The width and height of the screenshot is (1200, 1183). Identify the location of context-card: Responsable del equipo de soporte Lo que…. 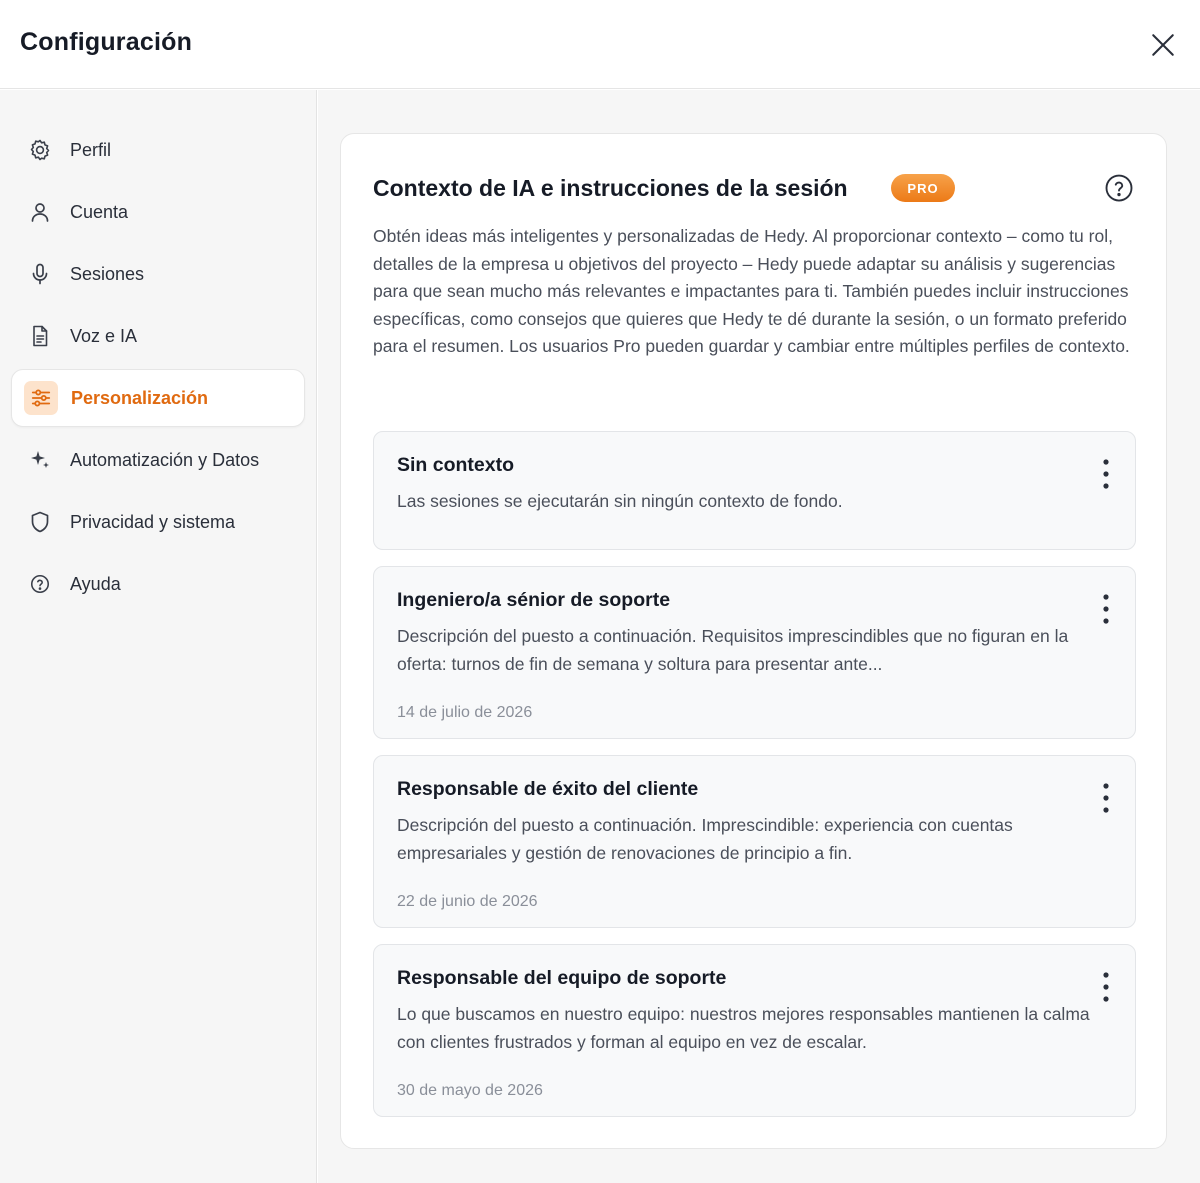
(754, 1030).